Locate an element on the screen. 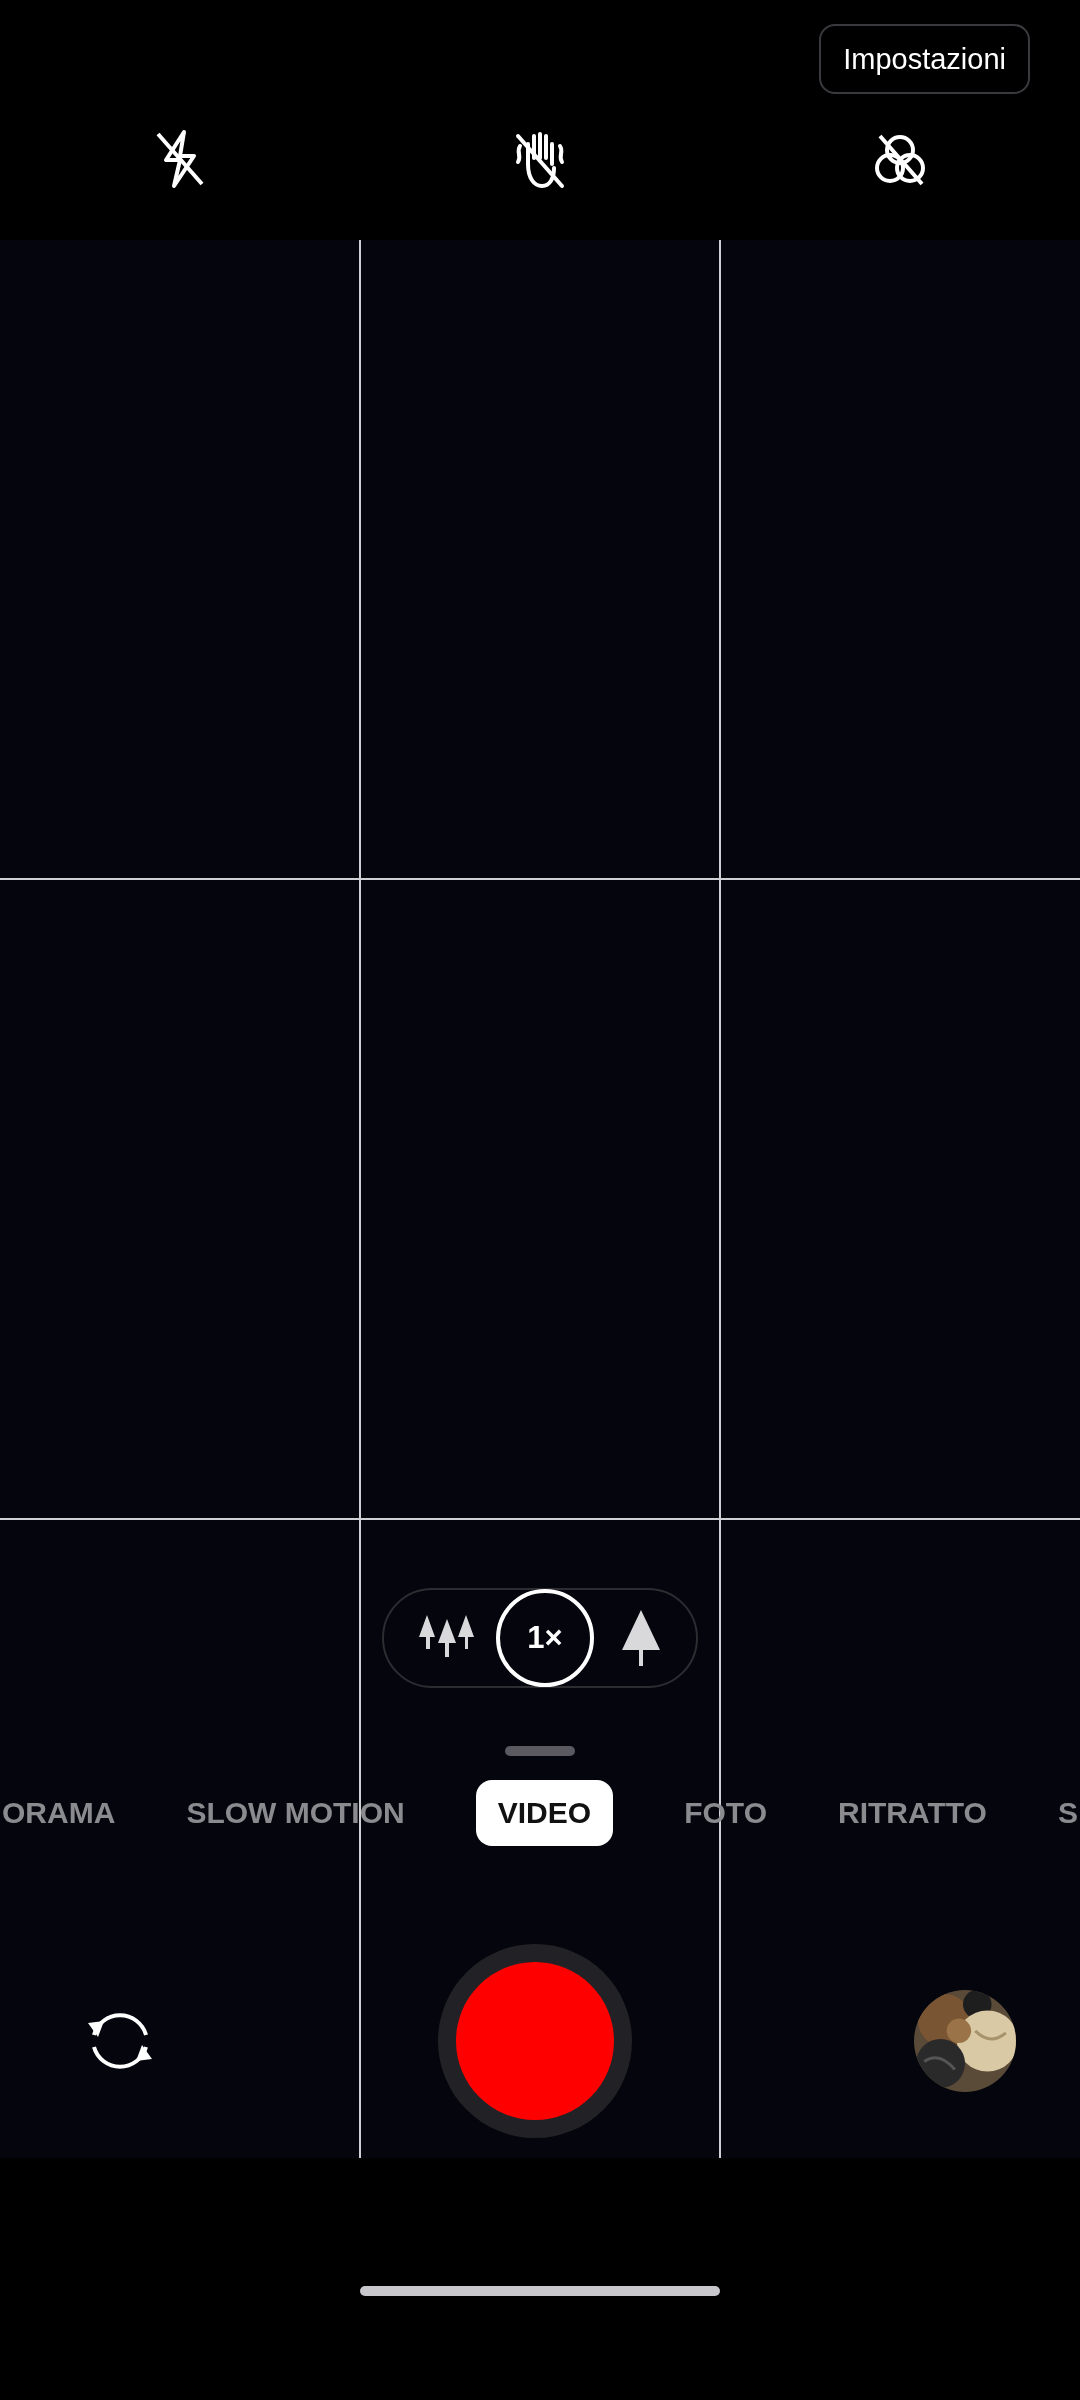 This screenshot has width=1080, height=2400. settings-button: Impostazioni is located at coordinates (924, 59).